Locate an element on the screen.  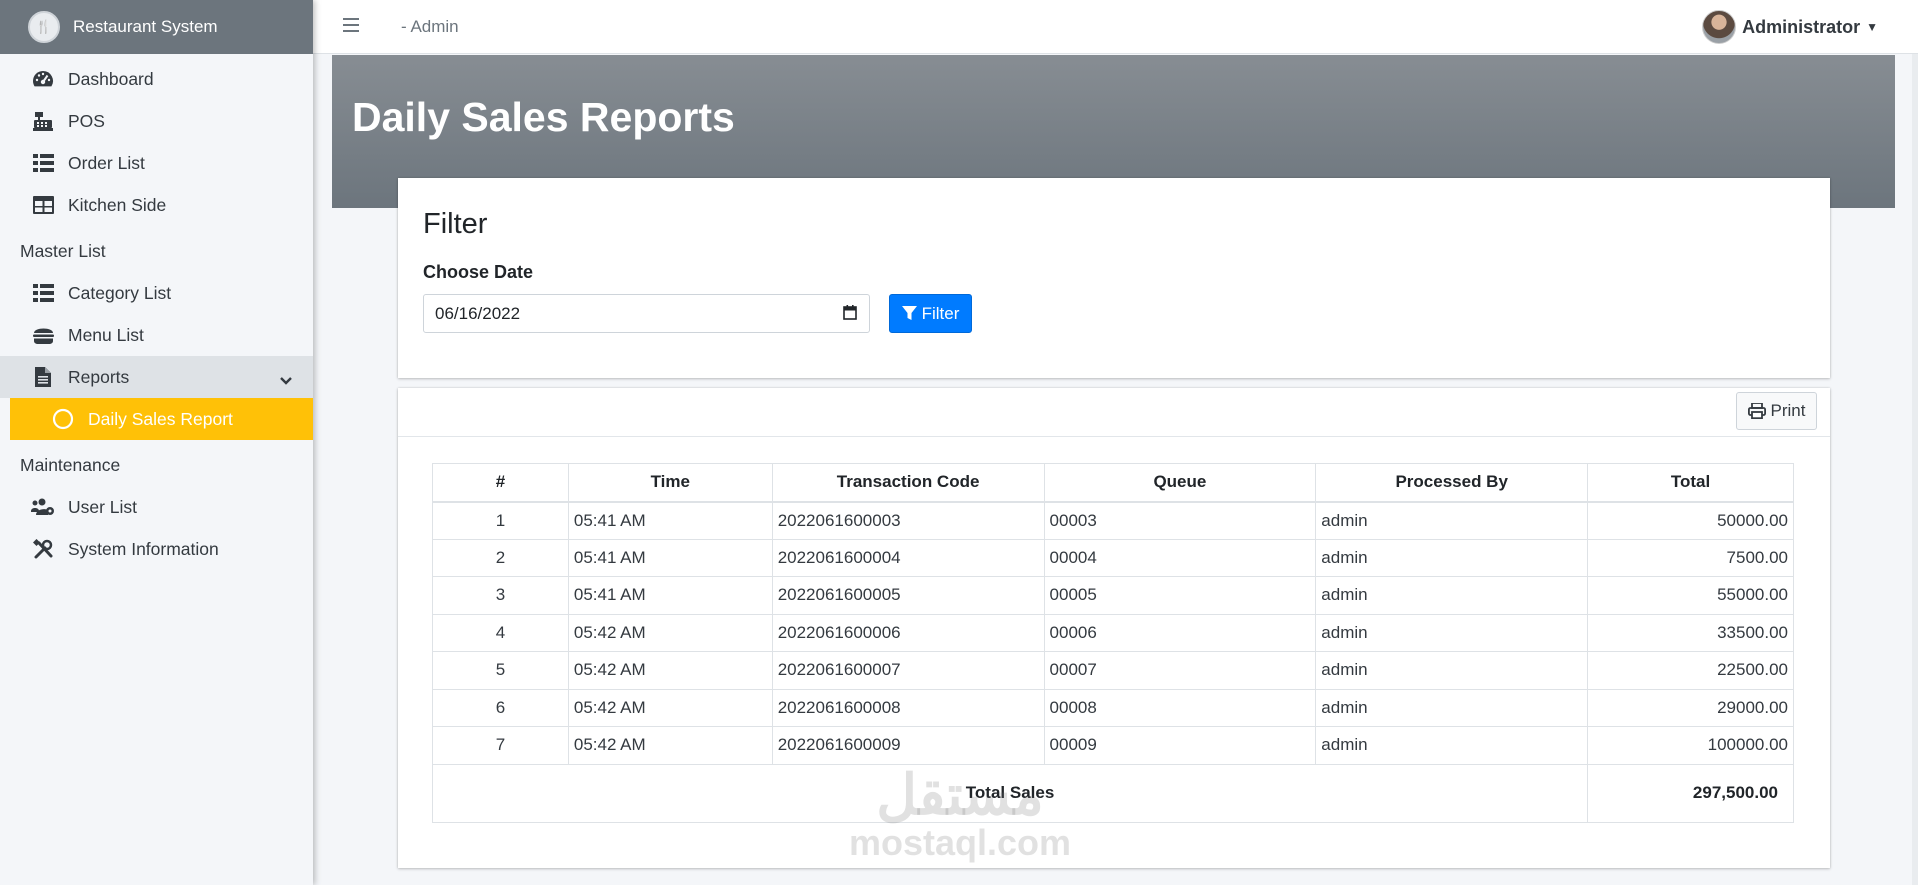
date-value: 06/16/2022 is located at coordinates (478, 313).